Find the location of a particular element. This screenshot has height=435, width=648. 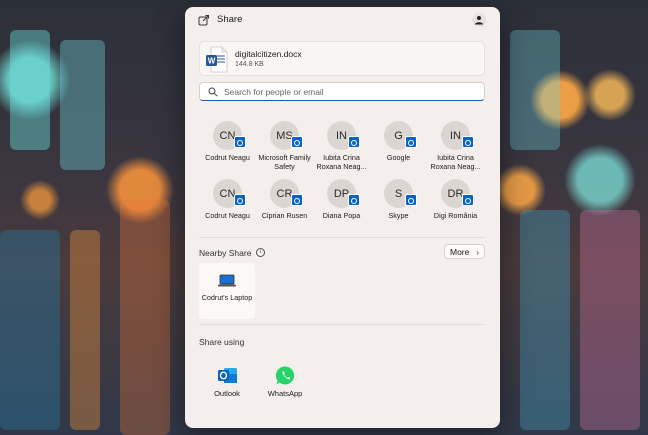

app-name: WhatsApp is located at coordinates (285, 393).